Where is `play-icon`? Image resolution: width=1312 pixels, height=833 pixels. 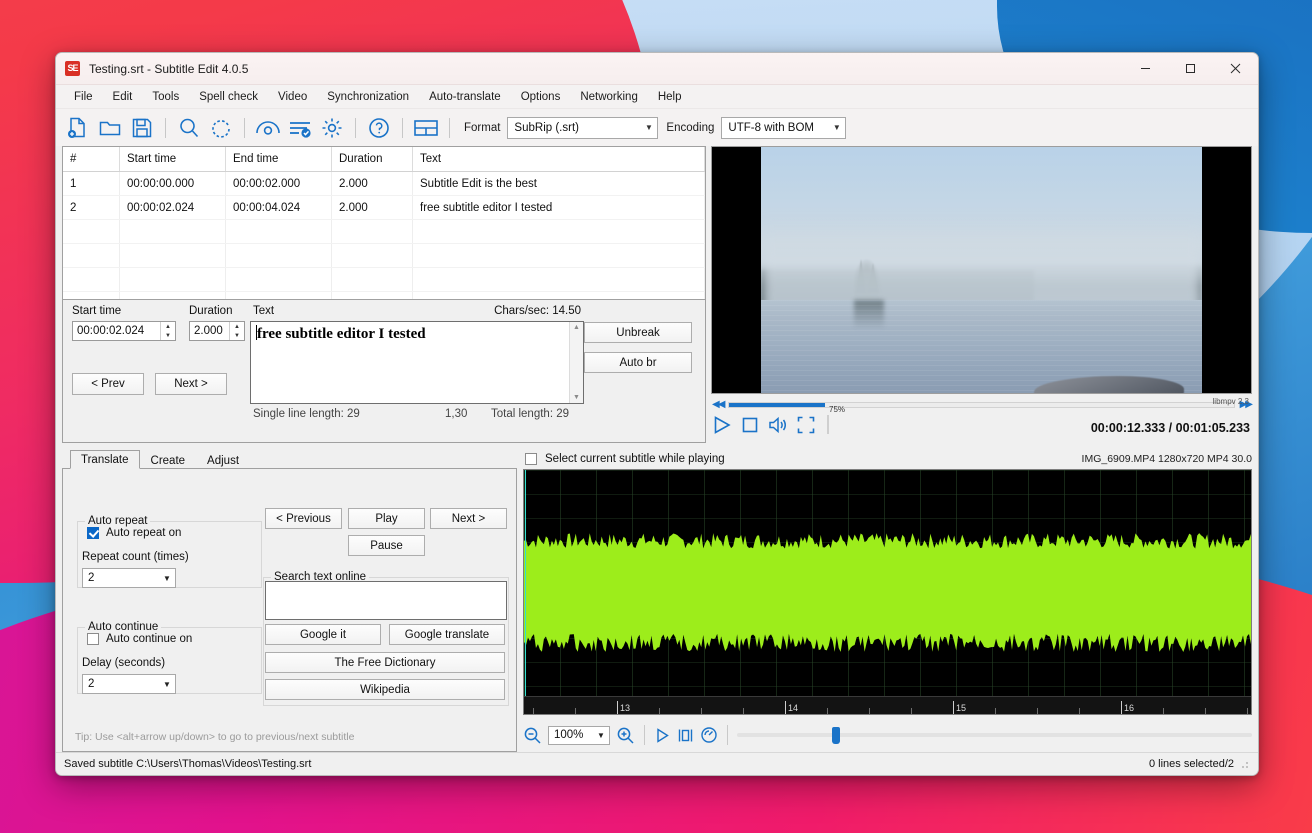 play-icon is located at coordinates (722, 425).